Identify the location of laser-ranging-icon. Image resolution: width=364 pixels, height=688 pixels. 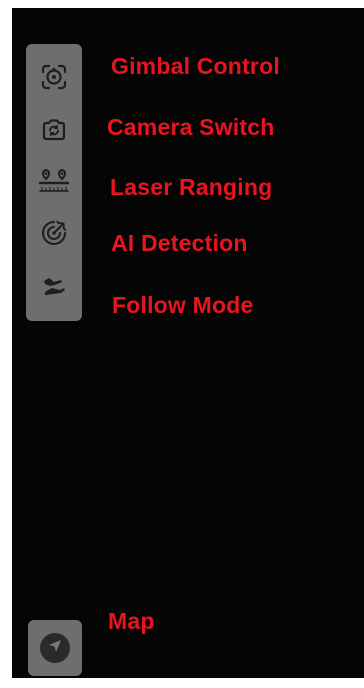
(54, 181).